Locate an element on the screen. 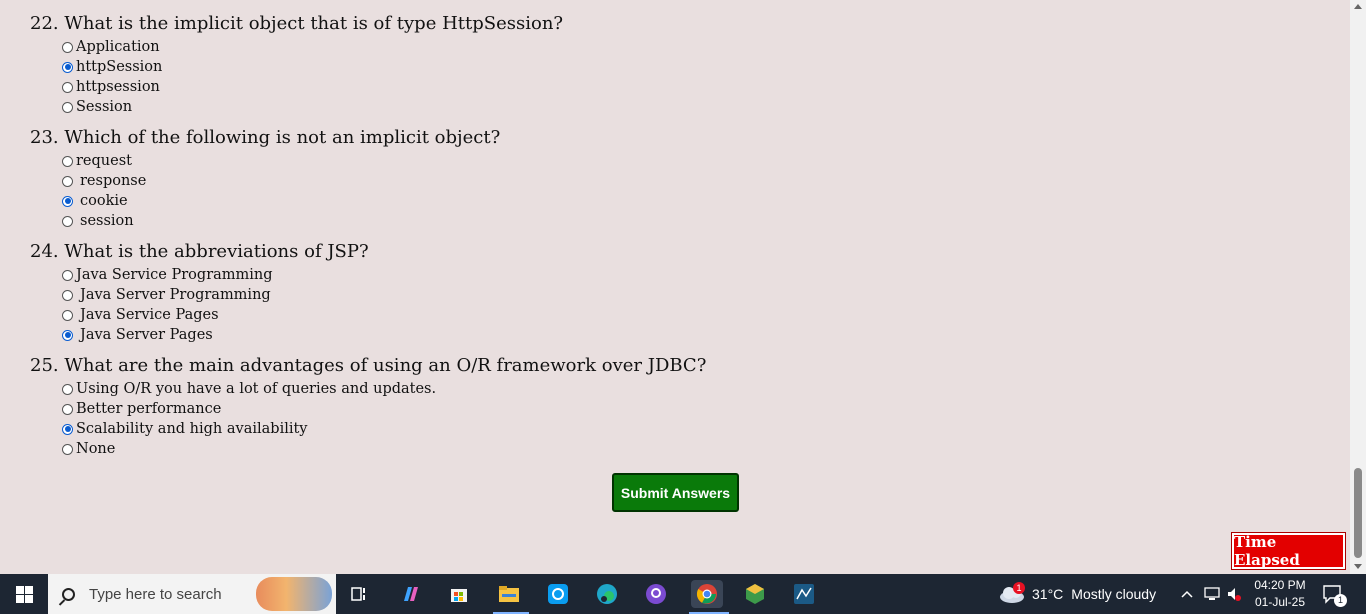 This screenshot has width=1366, height=614. network-icon is located at coordinates (1212, 594).